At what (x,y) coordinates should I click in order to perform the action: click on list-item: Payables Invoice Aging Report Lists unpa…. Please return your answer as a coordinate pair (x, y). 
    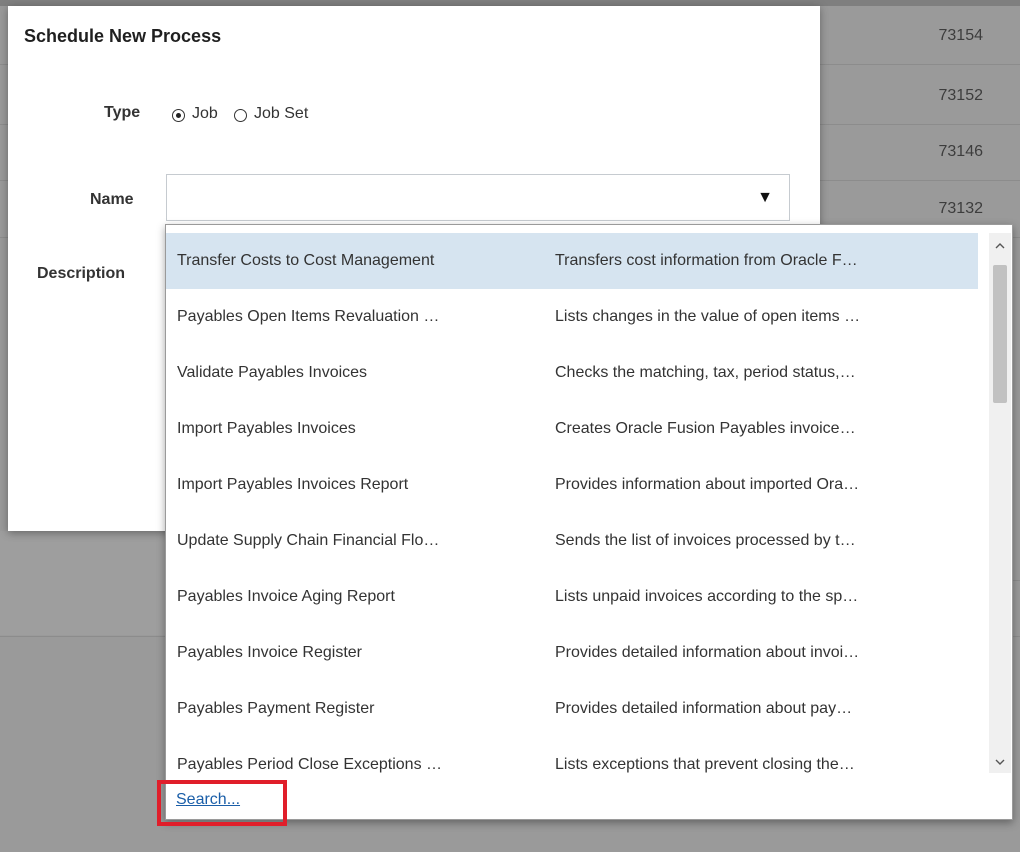
    Looking at the image, I should click on (572, 597).